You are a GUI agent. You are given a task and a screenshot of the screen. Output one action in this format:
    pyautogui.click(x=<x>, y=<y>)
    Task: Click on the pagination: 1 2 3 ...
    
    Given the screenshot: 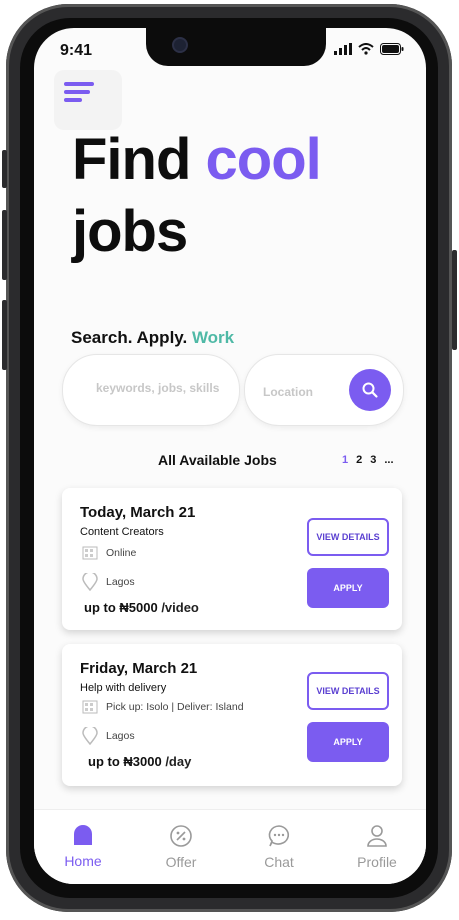 What is the action you would take?
    pyautogui.click(x=368, y=460)
    